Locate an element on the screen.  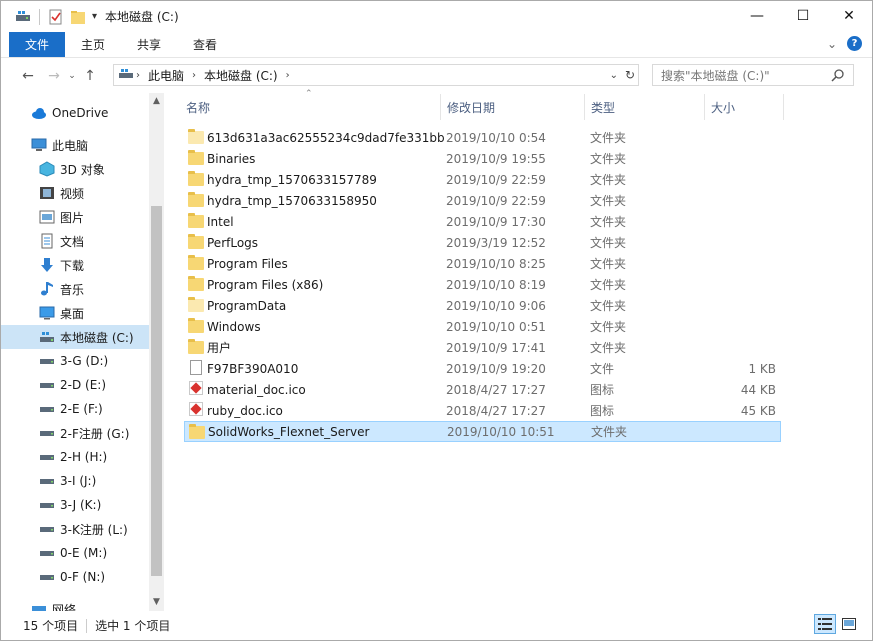
item-count: 15 个项目 is located at coordinates (51, 626).